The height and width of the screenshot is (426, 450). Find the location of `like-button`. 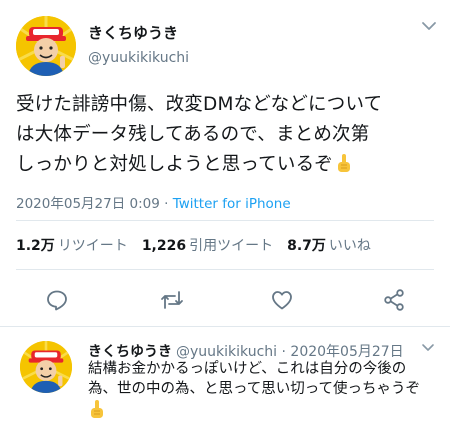

like-button is located at coordinates (282, 300).